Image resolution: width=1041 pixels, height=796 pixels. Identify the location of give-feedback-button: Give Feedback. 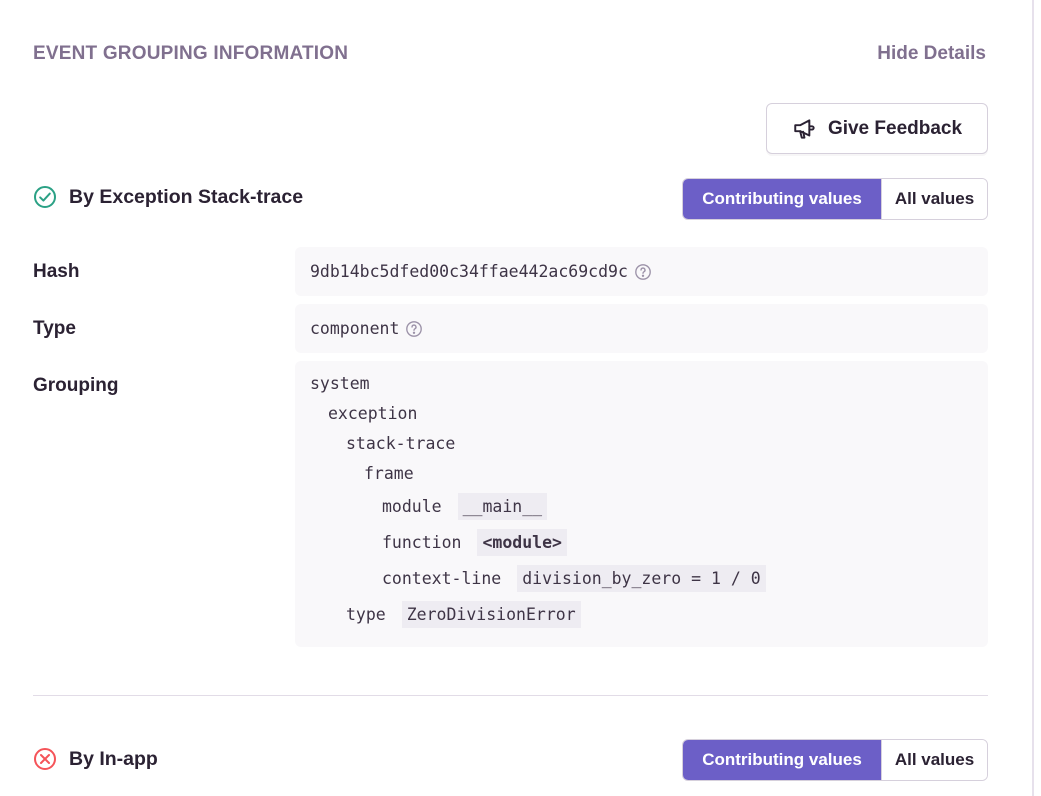
(877, 128).